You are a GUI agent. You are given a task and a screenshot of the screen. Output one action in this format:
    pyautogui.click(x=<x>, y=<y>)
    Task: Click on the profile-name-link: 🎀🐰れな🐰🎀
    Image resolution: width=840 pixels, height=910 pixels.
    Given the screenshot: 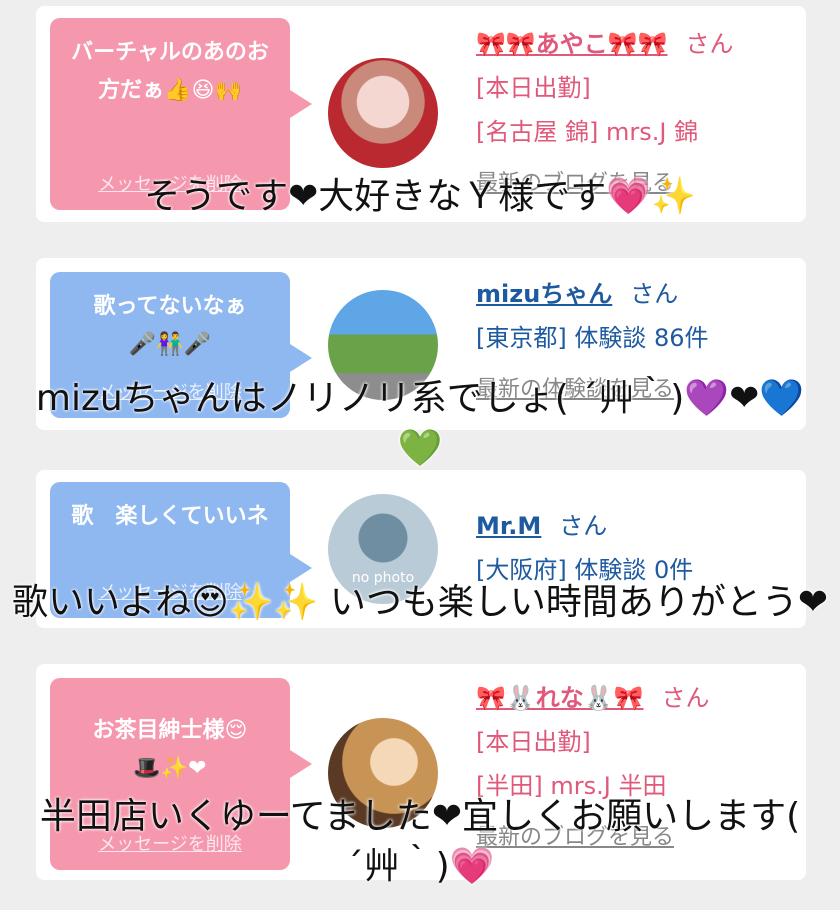 What is the action you would take?
    pyautogui.click(x=560, y=698)
    